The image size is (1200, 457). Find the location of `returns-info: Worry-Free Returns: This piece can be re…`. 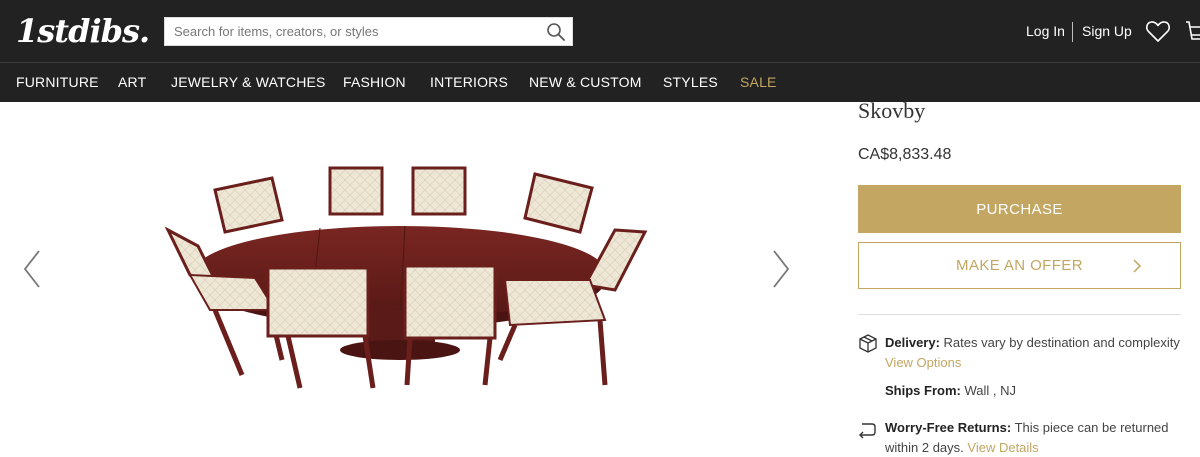

returns-info: Worry-Free Returns: This piece can be re… is located at coordinates (1035, 437).